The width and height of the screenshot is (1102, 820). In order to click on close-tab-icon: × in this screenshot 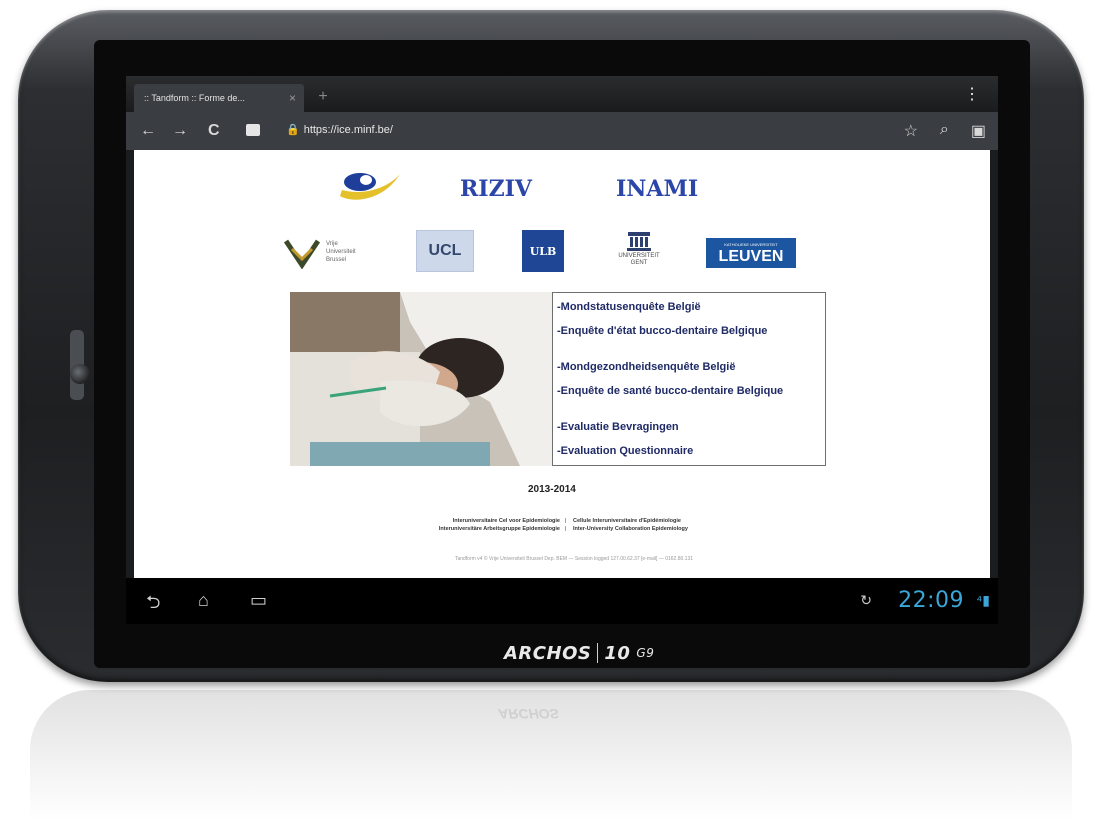, I will do `click(292, 98)`.